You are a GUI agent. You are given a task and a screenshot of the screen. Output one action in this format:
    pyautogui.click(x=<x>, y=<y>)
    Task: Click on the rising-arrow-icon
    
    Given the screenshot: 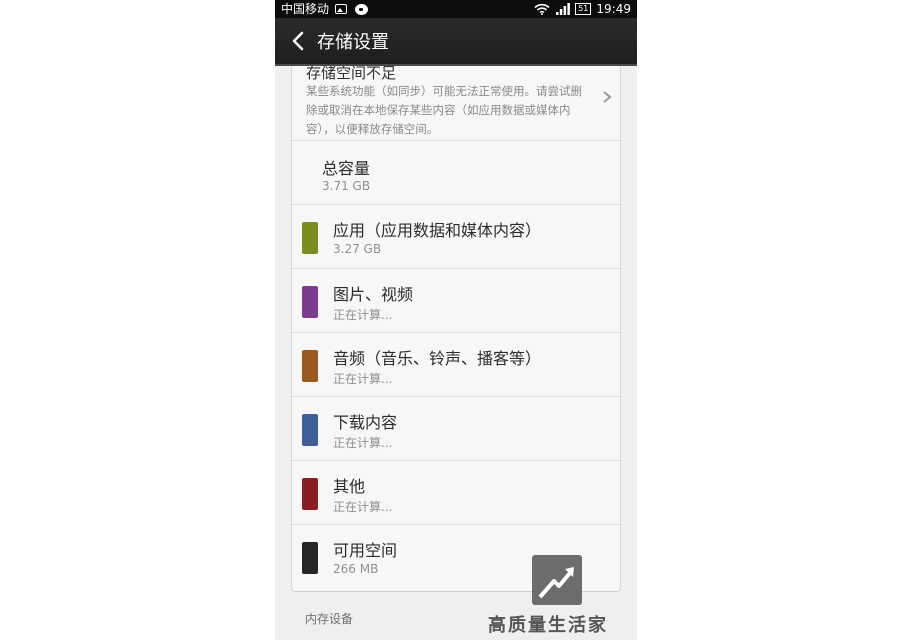 What is the action you would take?
    pyautogui.click(x=557, y=580)
    